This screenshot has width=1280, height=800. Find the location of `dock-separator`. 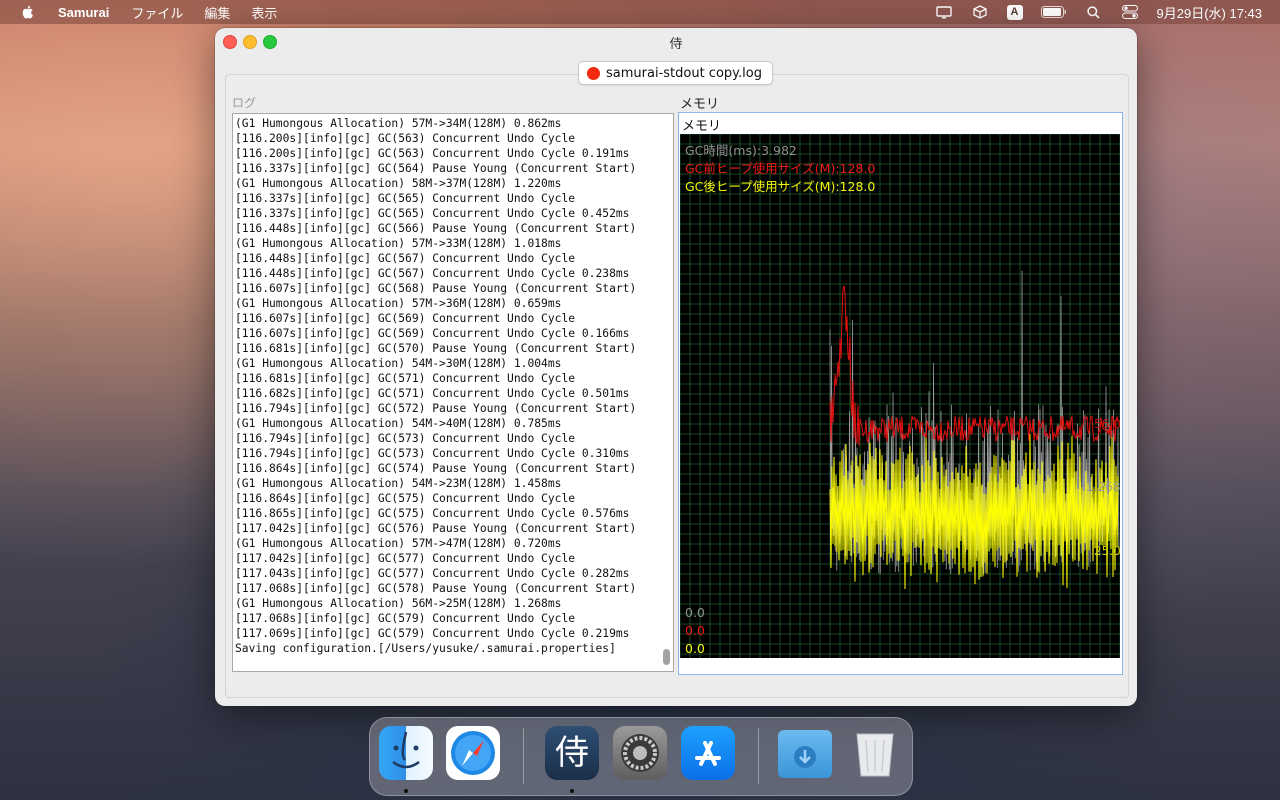

dock-separator is located at coordinates (523, 756).